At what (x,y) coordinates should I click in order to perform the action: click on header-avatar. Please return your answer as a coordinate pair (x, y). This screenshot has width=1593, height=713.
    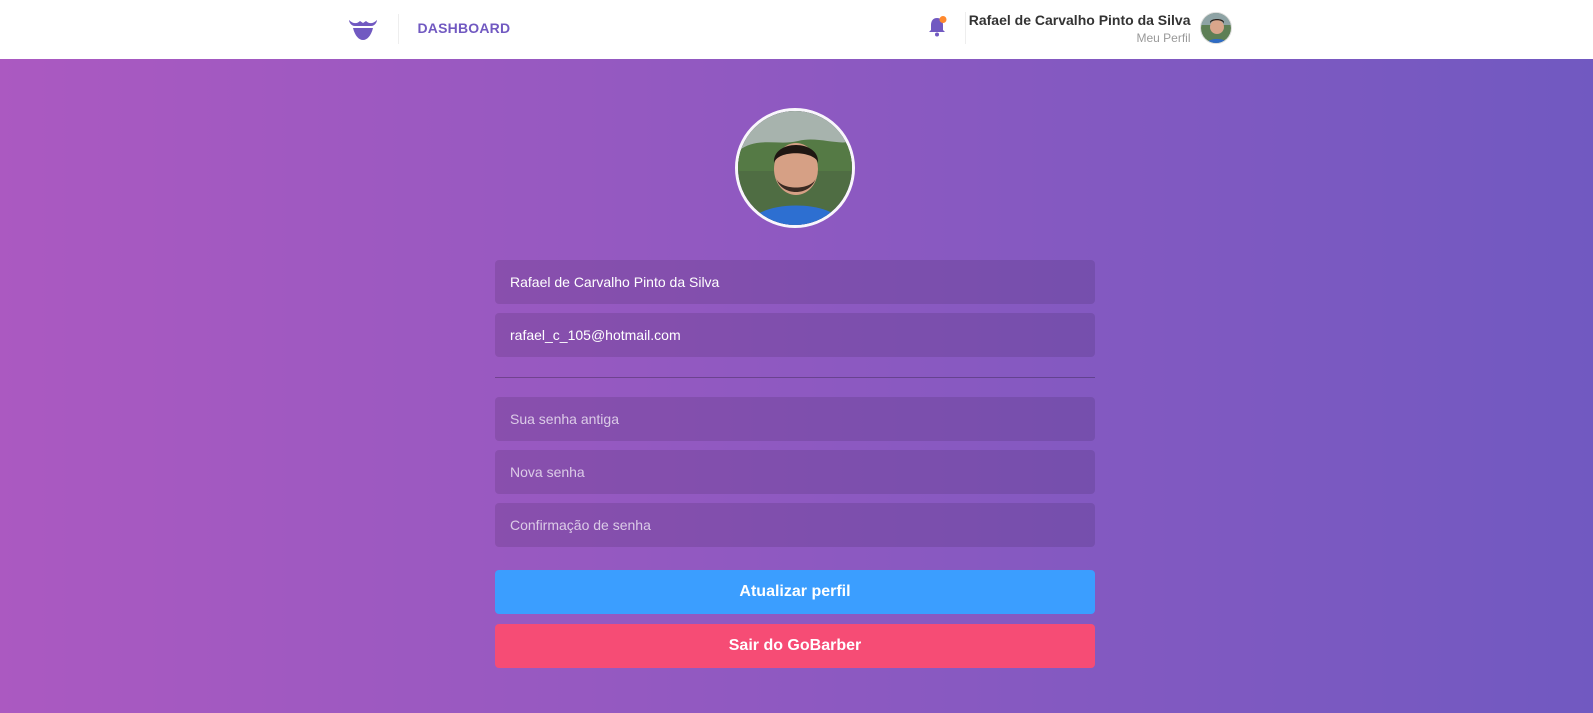
    Looking at the image, I should click on (1215, 28).